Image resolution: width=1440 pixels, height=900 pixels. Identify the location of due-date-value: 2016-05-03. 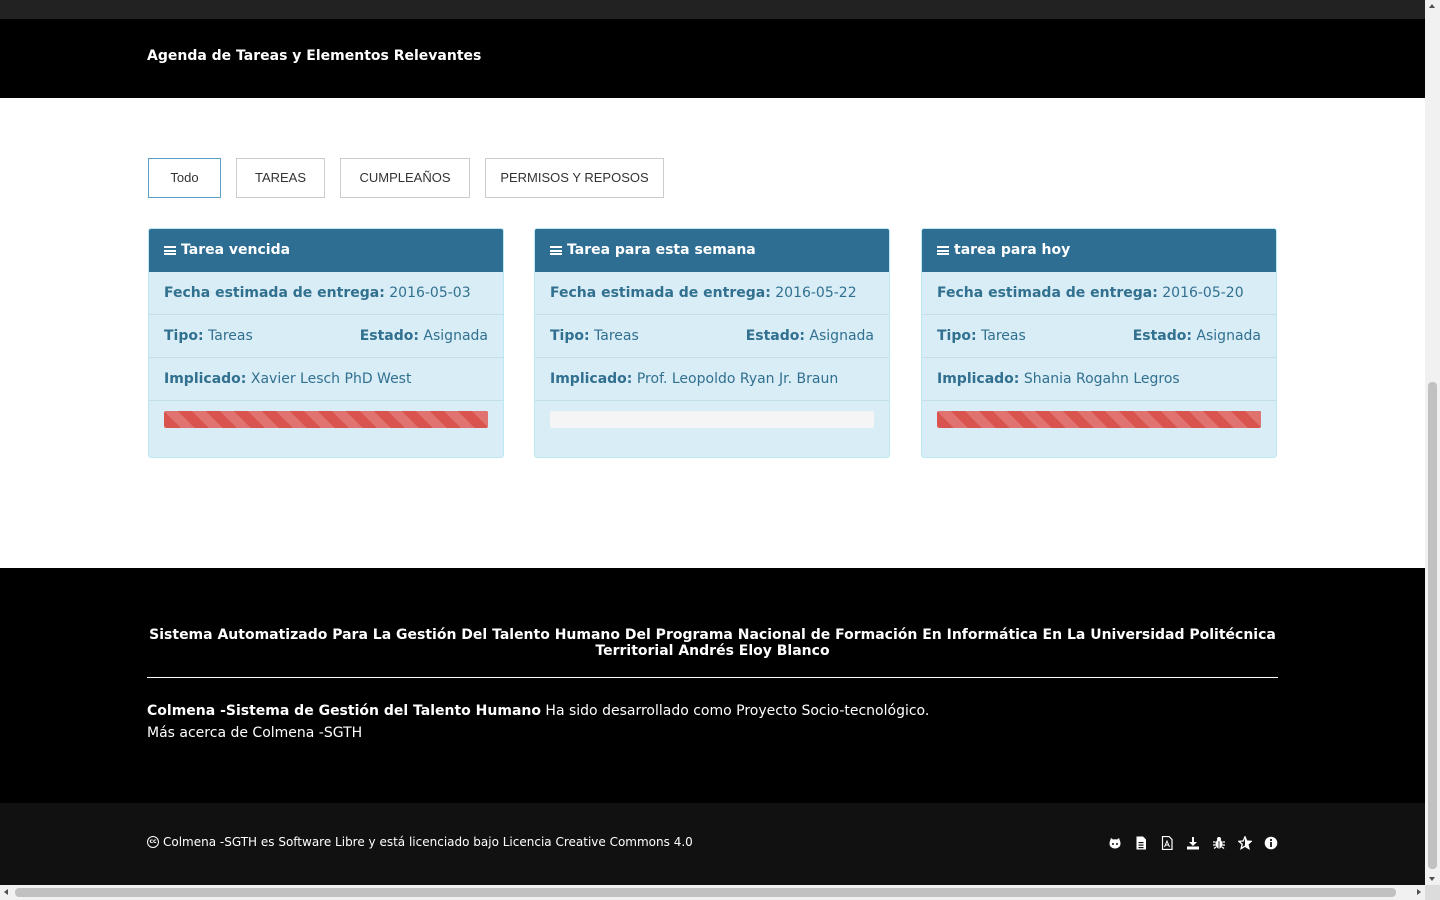
(430, 293).